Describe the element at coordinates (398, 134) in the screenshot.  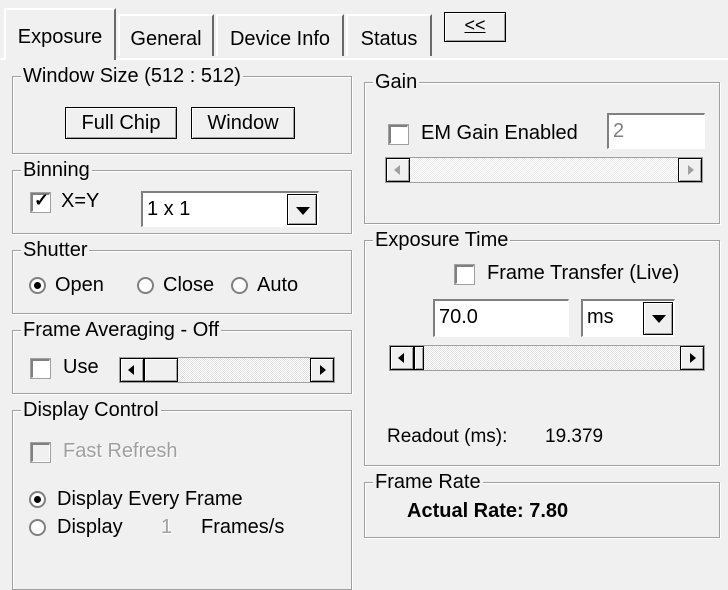
I see `em-gain-checkbox` at that location.